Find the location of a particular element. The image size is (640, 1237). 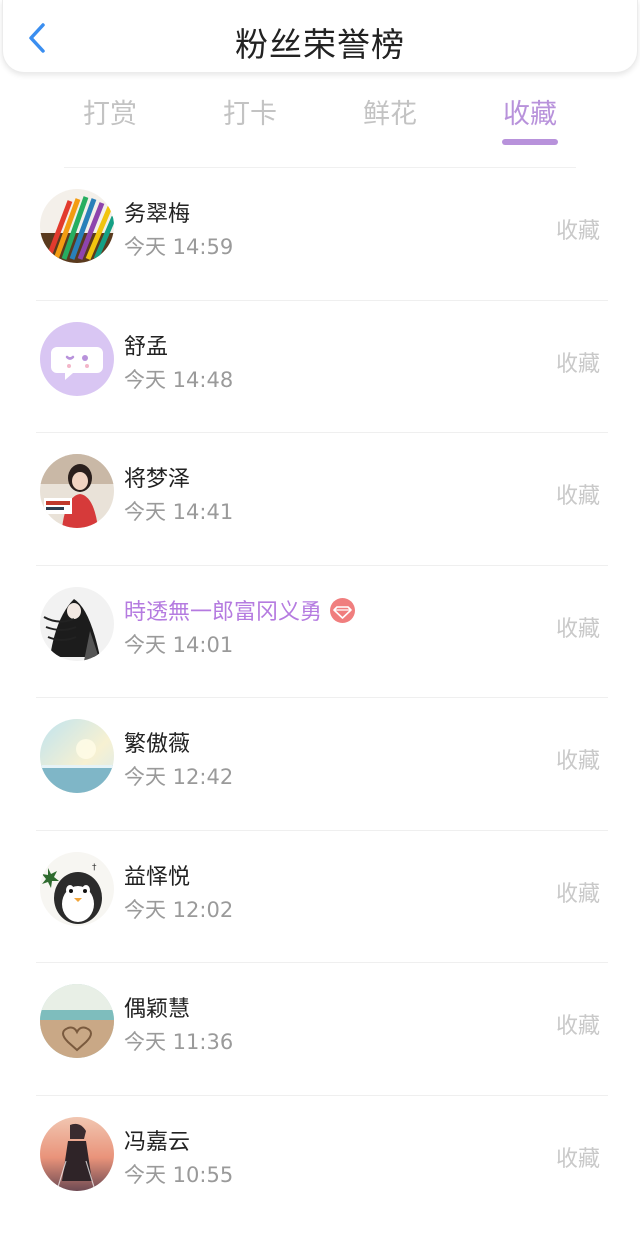

fan-name: 時透無一郎富冈义勇 is located at coordinates (240, 610).